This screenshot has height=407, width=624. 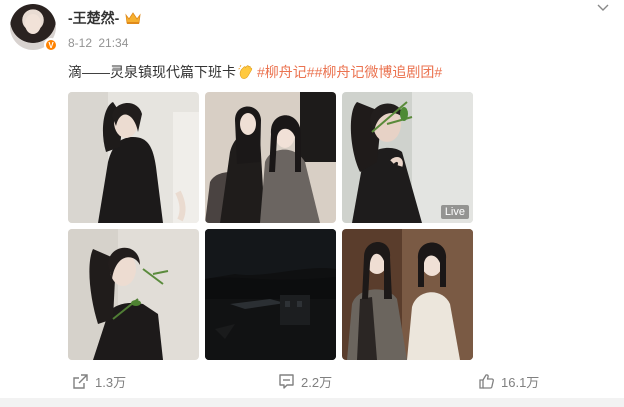 What do you see at coordinates (379, 72) in the screenshot?
I see `hashtag-liuzhouji-zhuijutuan: #柳舟记微博追剧团#` at bounding box center [379, 72].